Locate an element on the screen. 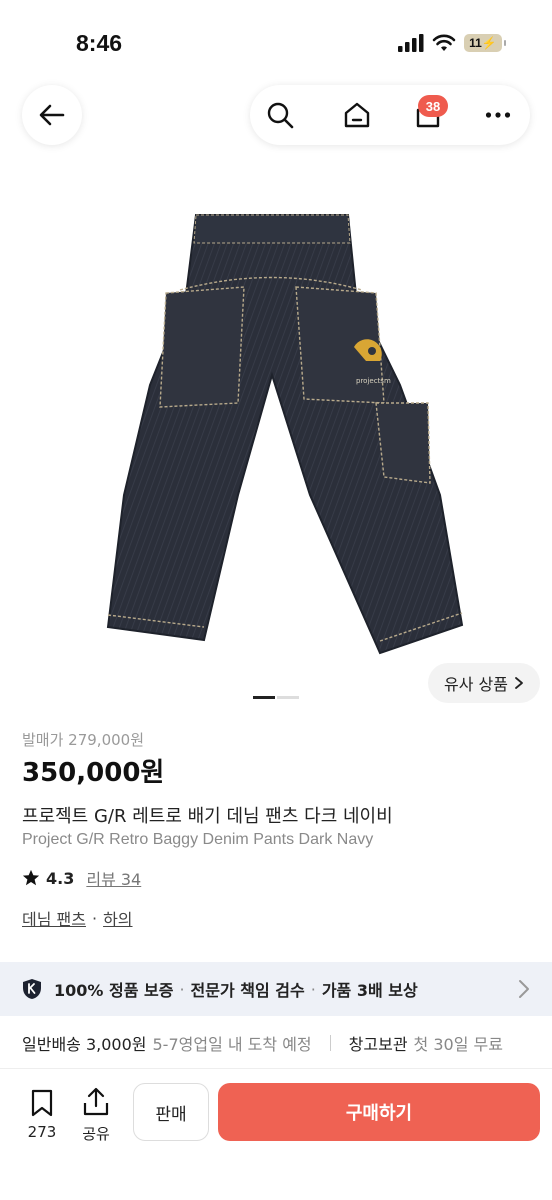 The height and width of the screenshot is (1200, 552). charging-icon: ⚡ is located at coordinates (489, 43).